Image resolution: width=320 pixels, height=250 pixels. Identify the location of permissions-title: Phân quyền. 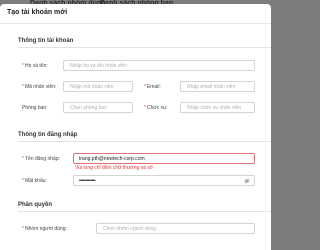
(35, 205).